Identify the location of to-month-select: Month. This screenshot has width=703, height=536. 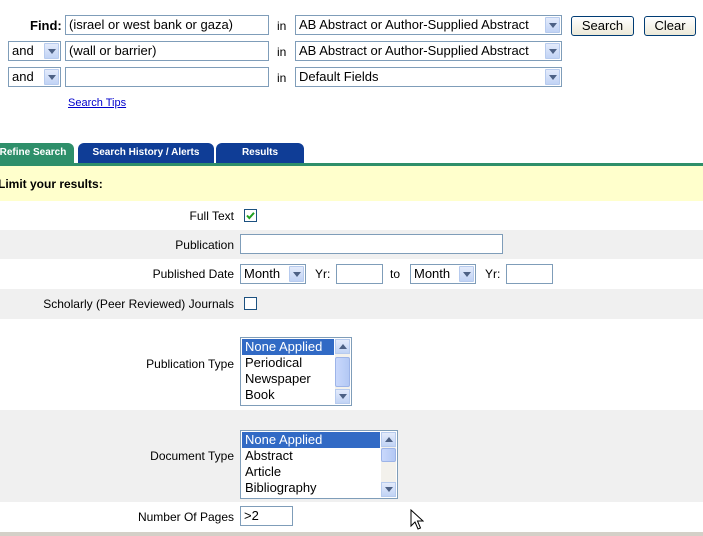
(443, 274).